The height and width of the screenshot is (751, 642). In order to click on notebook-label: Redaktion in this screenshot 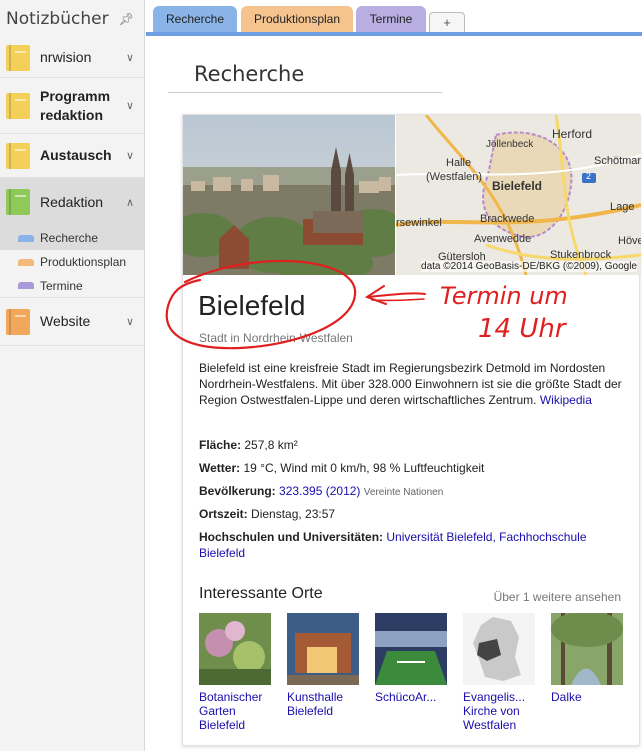, I will do `click(72, 201)`.